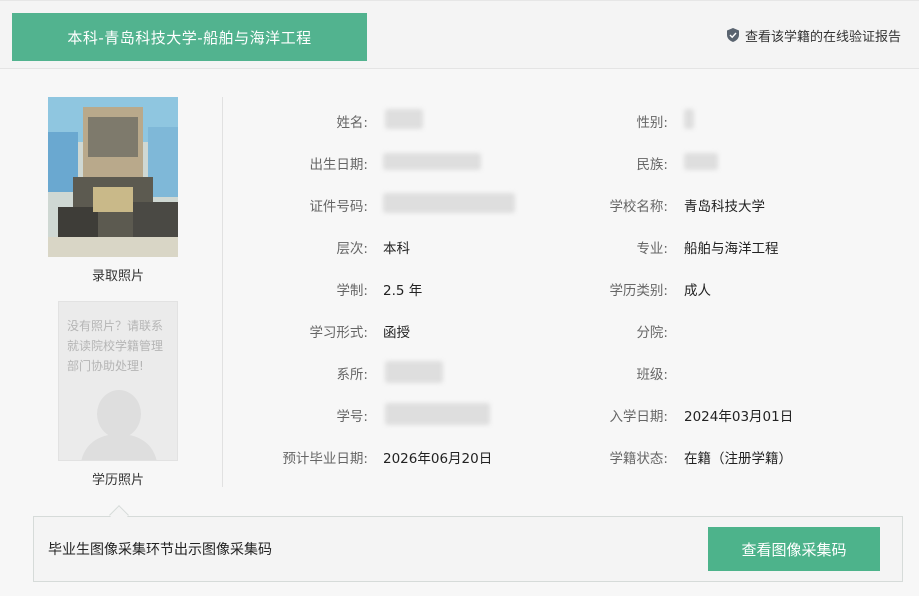  I want to click on grad-date-value: 2026年06月20日, so click(438, 459).